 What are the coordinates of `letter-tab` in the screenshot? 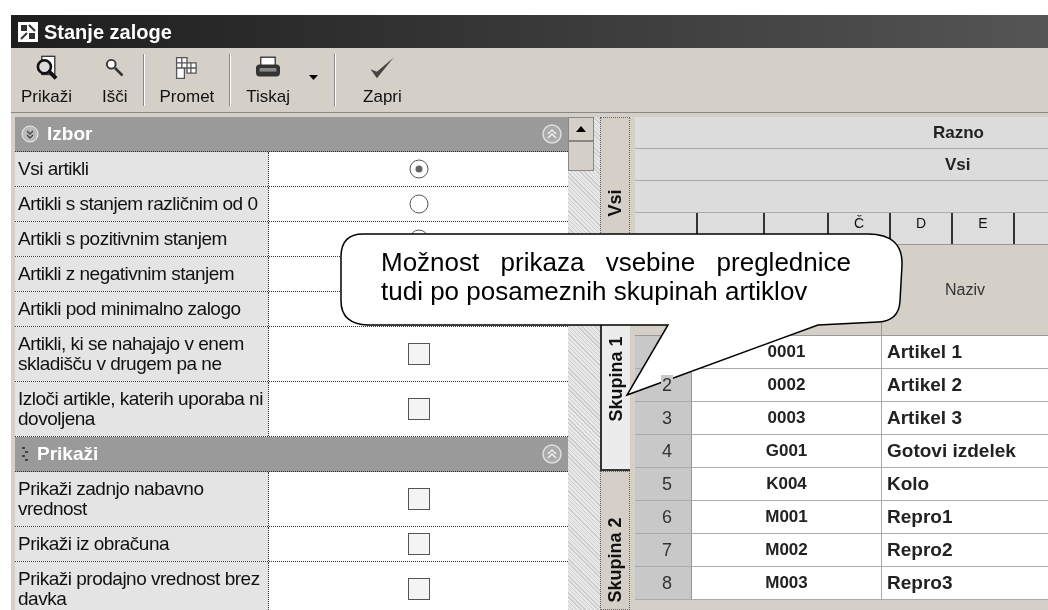 It's located at (1030, 228).